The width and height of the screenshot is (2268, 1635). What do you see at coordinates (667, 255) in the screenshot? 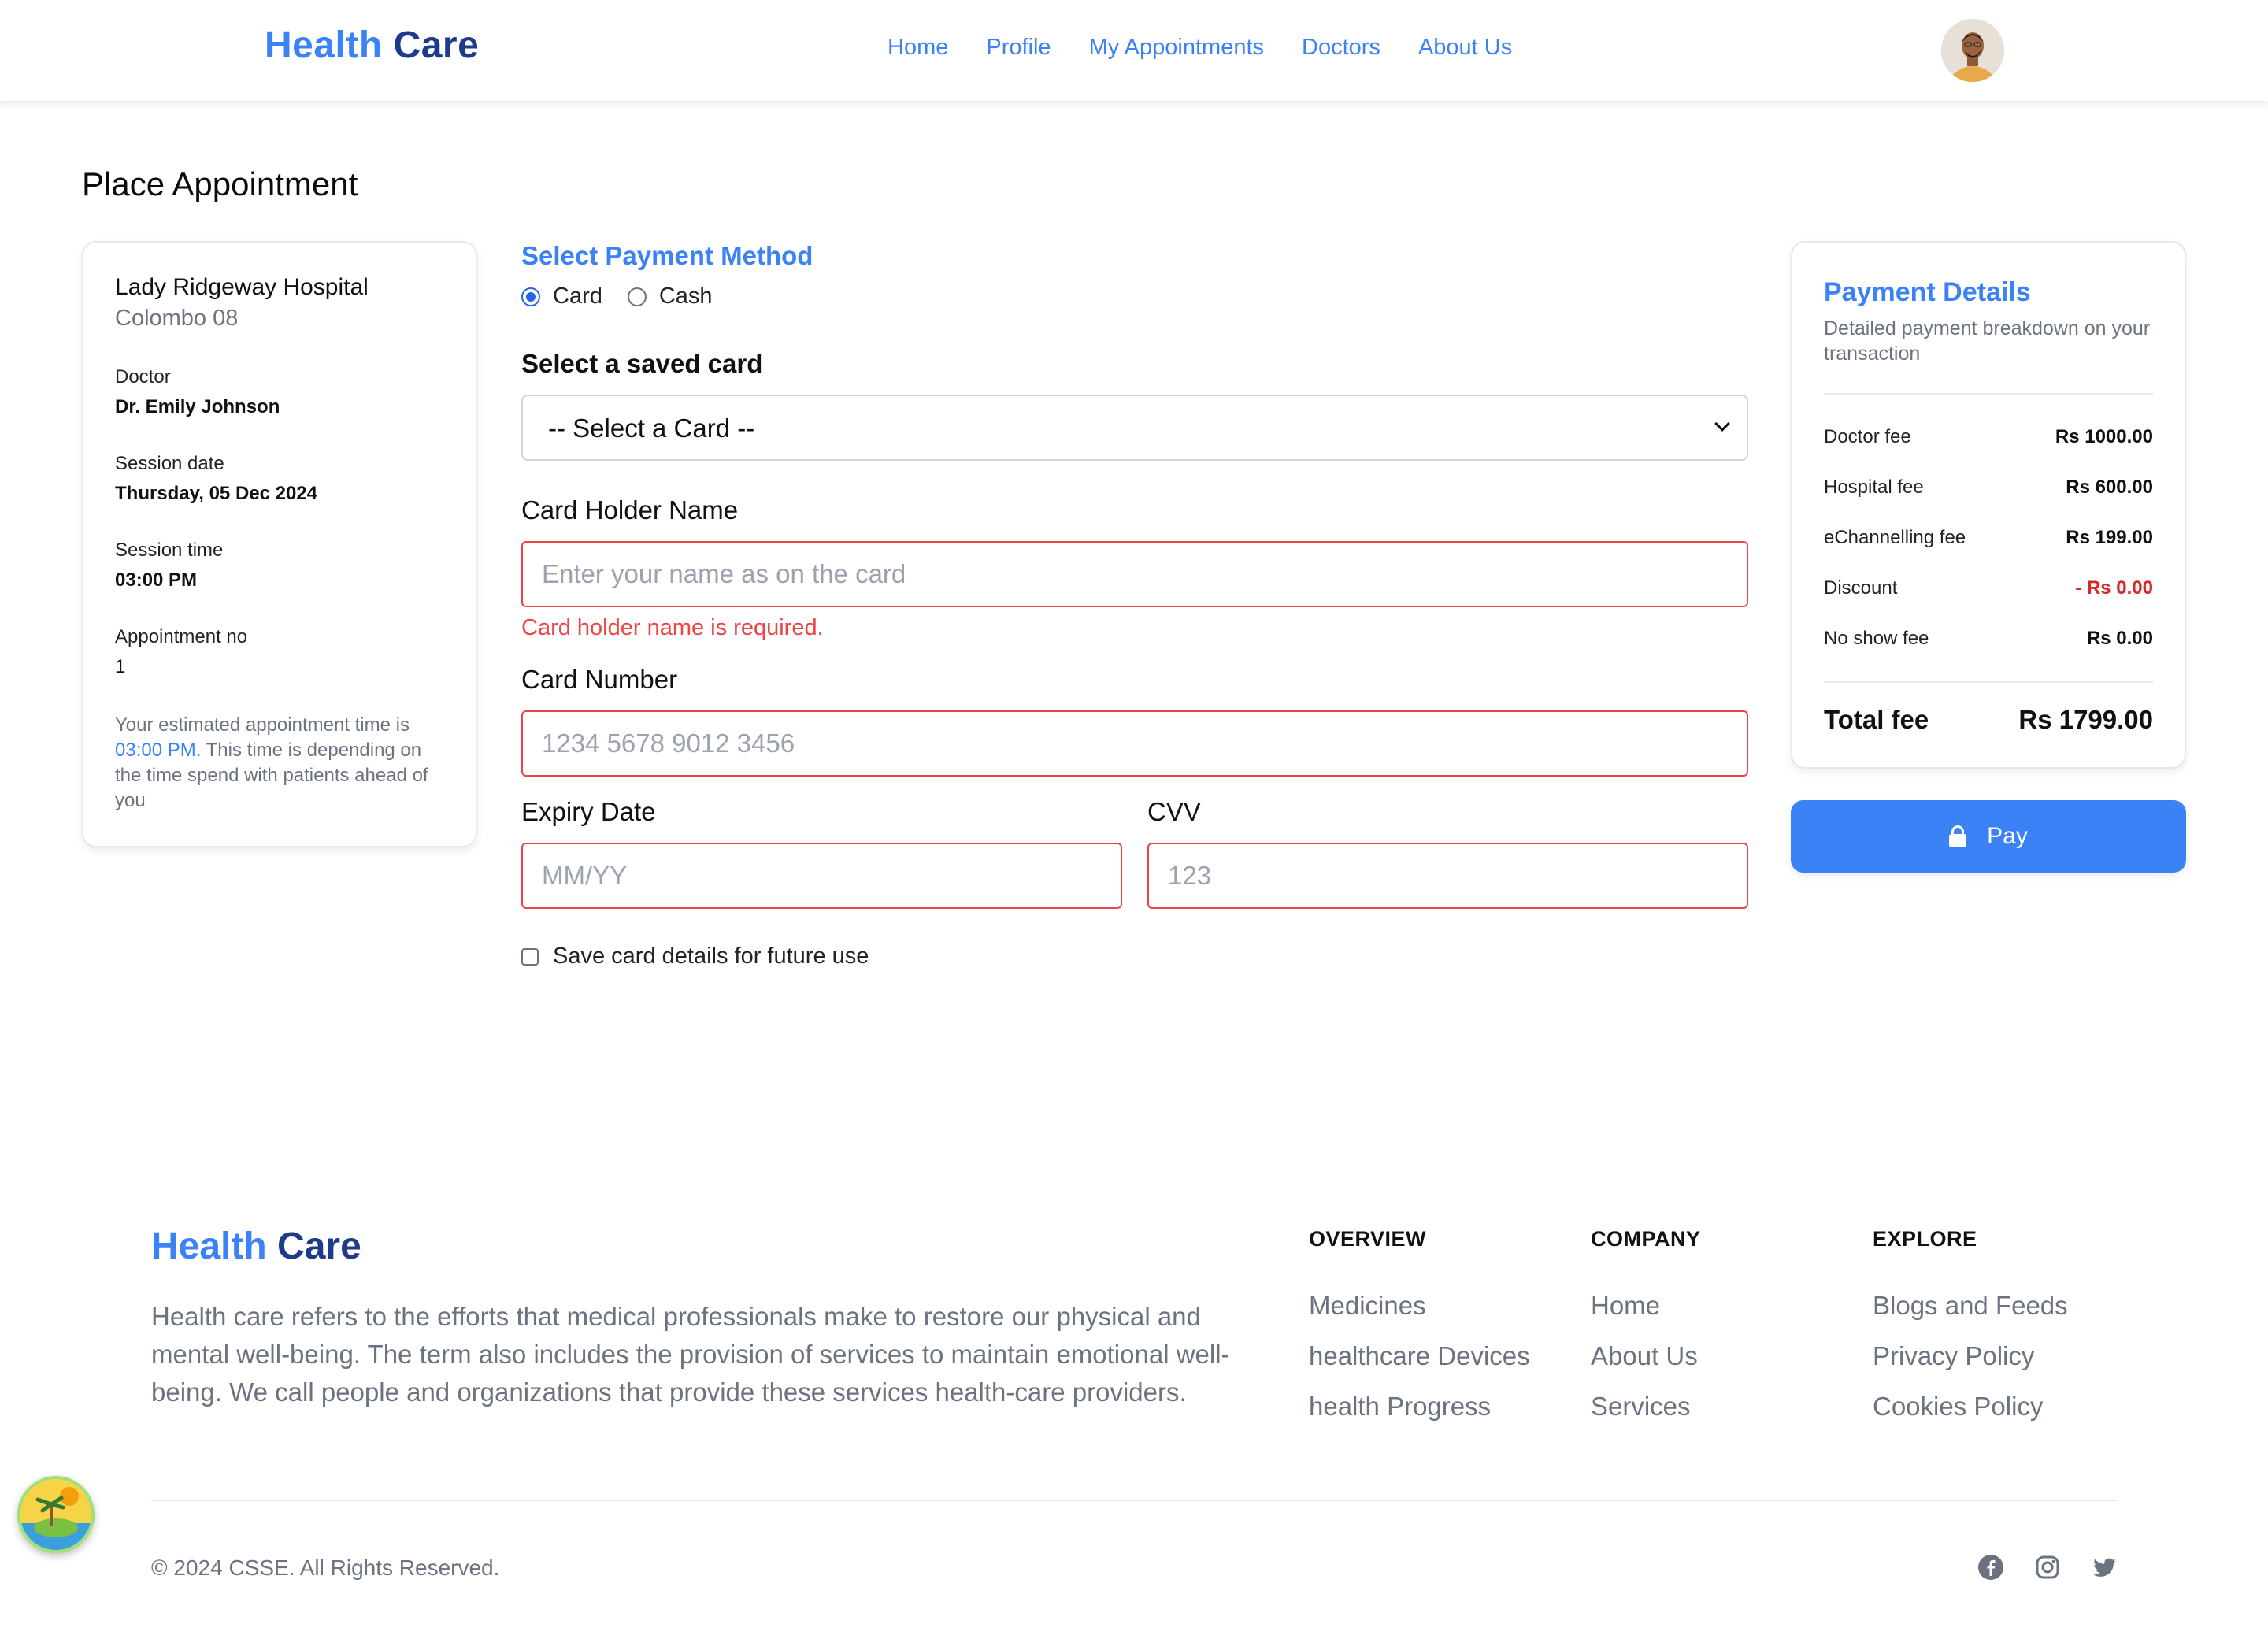
I see `payment-method-title: Select Payment Method` at bounding box center [667, 255].